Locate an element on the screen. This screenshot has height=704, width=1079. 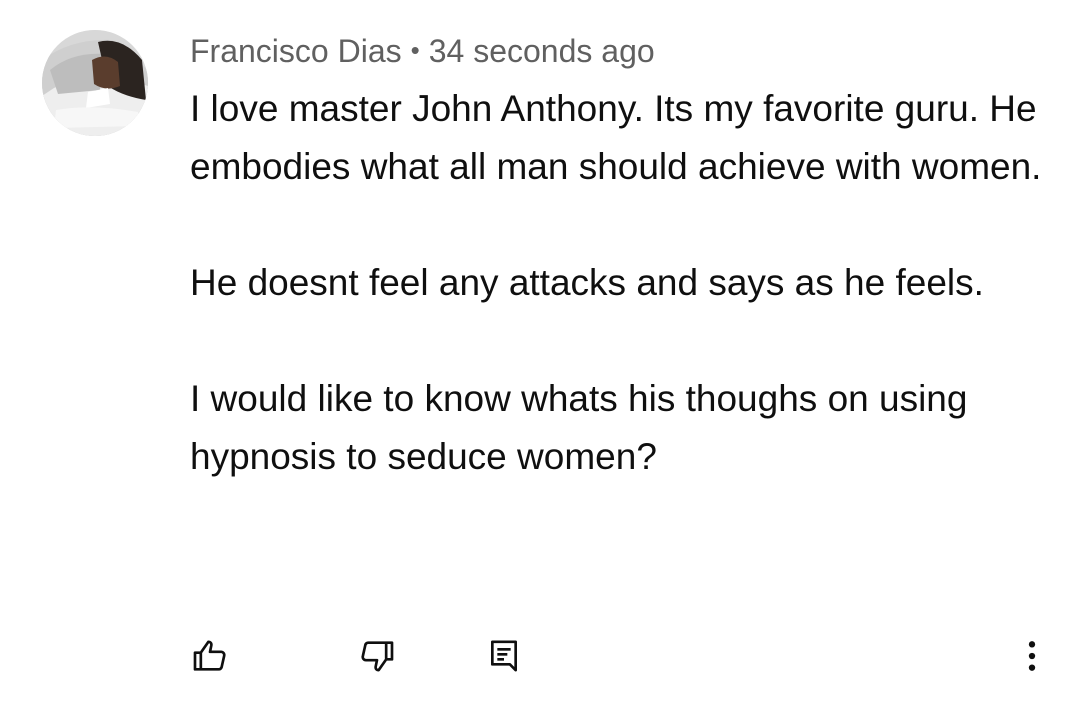
dislike-button is located at coordinates (377, 656).